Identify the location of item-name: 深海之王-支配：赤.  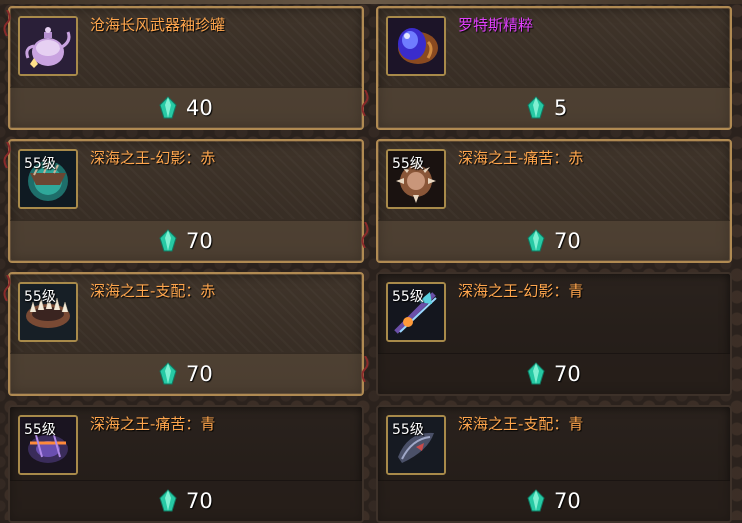
(153, 291).